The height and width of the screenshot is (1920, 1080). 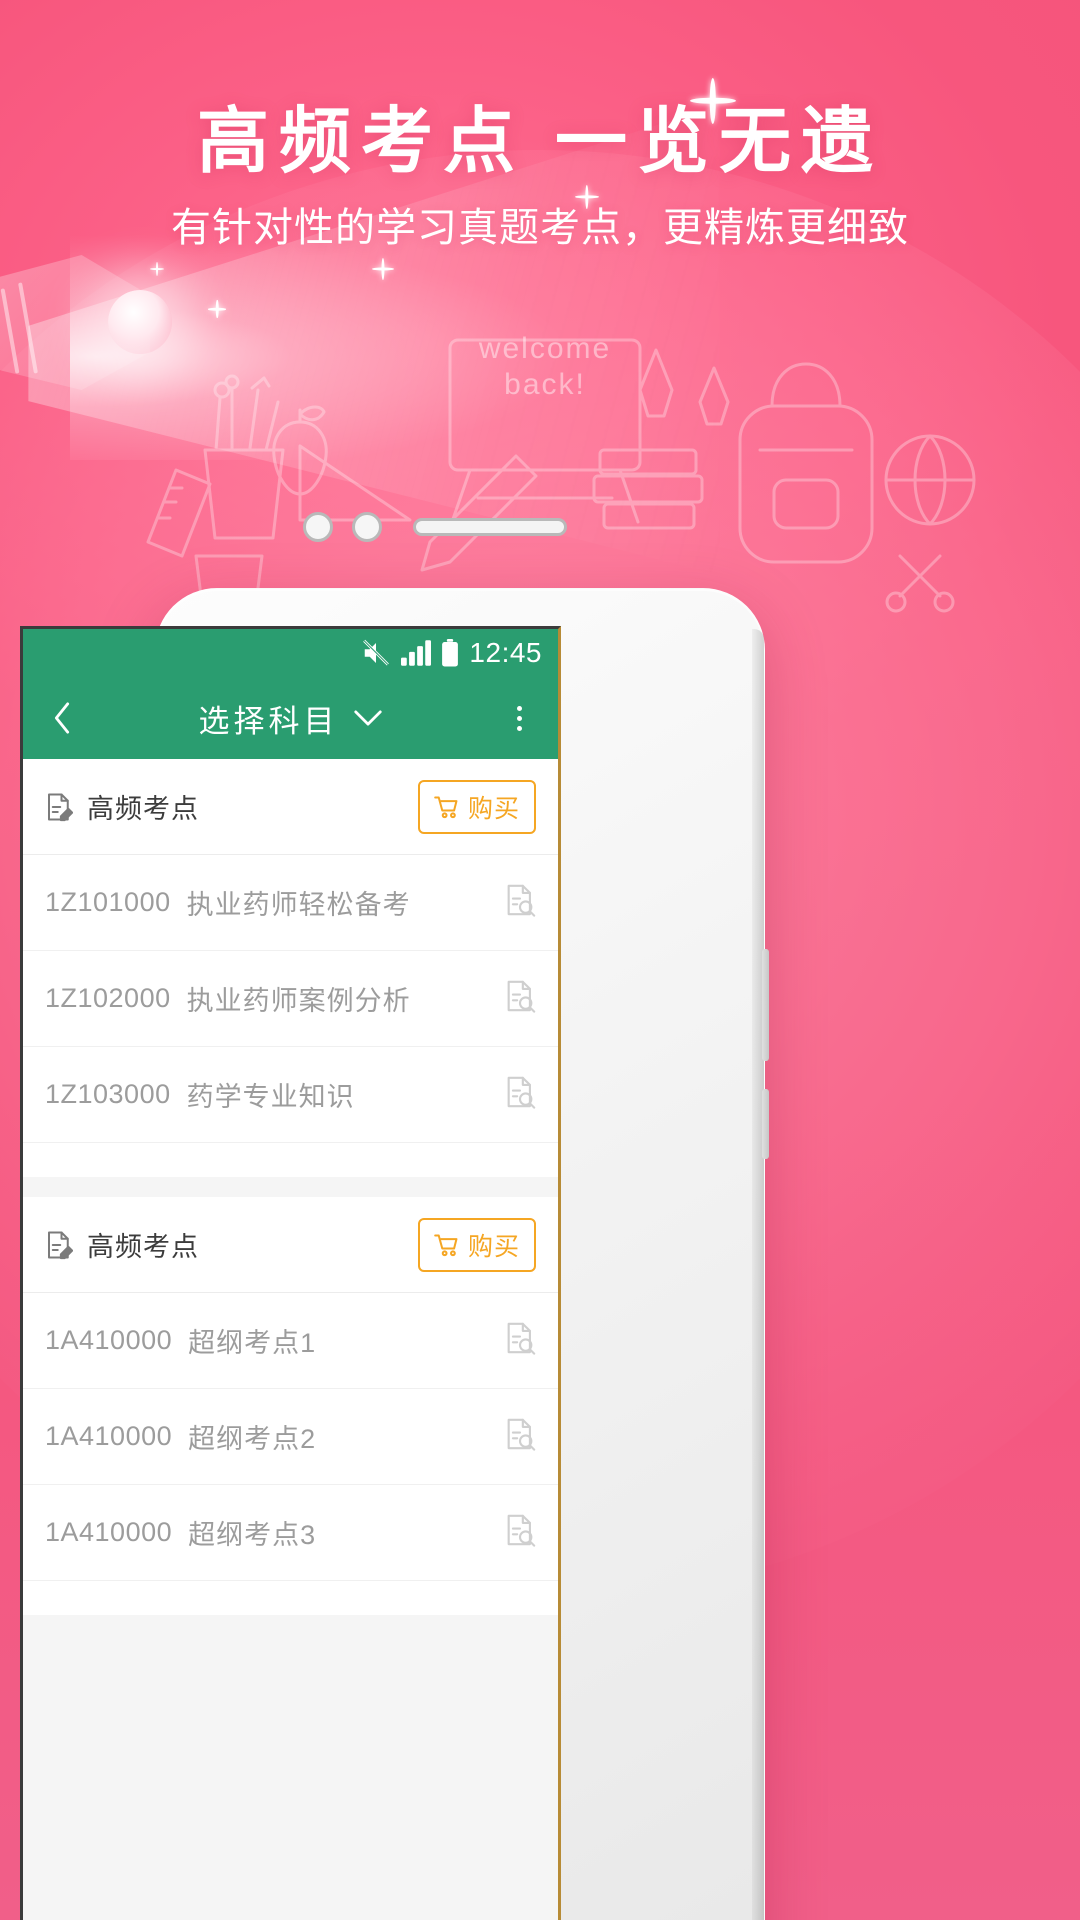 What do you see at coordinates (318, 527) in the screenshot?
I see `front-camera-icon` at bounding box center [318, 527].